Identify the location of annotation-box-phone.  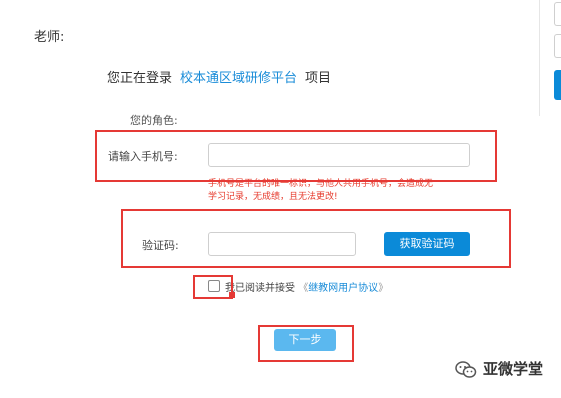
(296, 156).